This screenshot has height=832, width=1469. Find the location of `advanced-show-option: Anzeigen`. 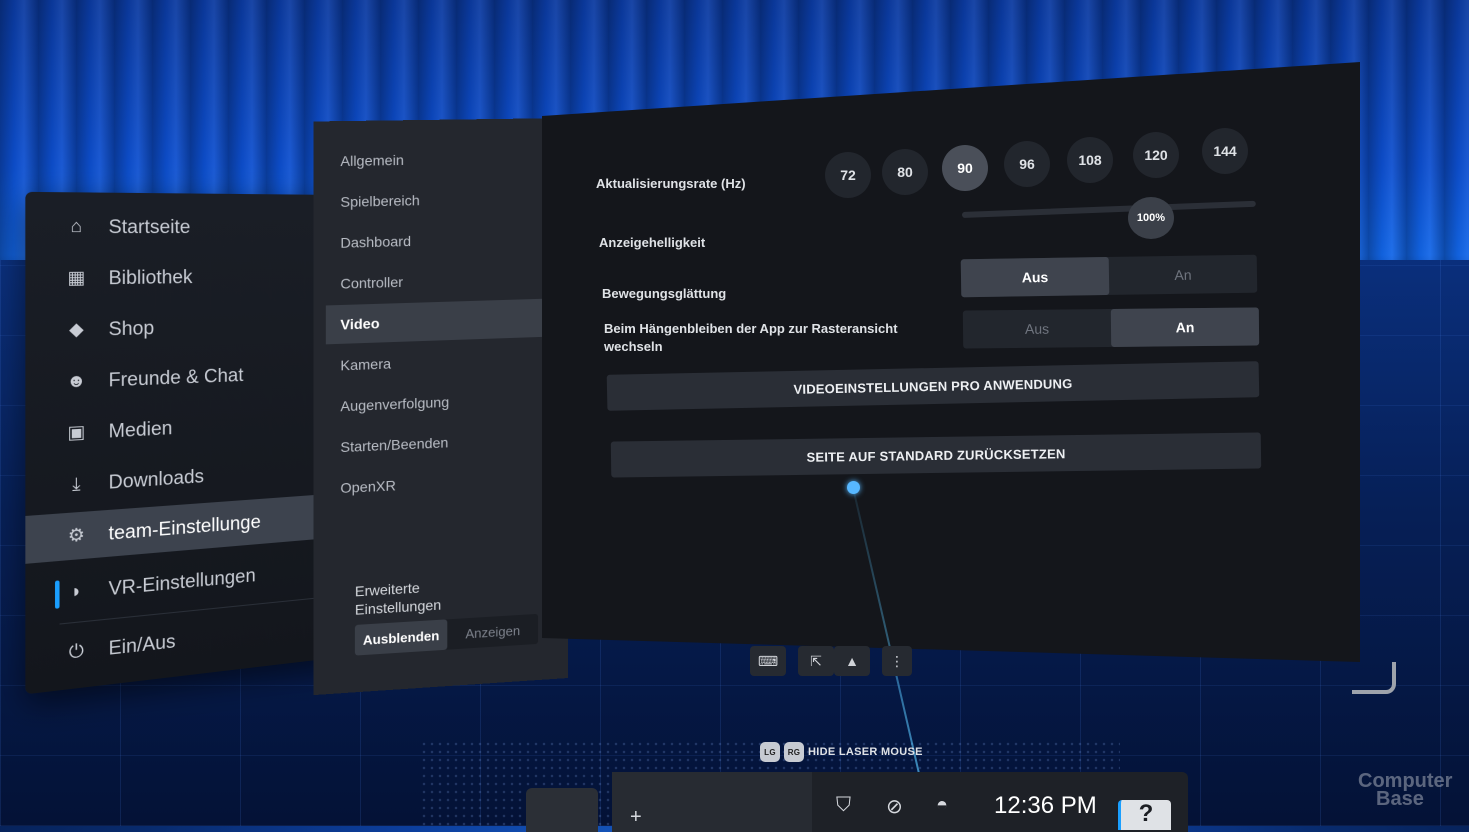

advanced-show-option: Anzeigen is located at coordinates (492, 632).